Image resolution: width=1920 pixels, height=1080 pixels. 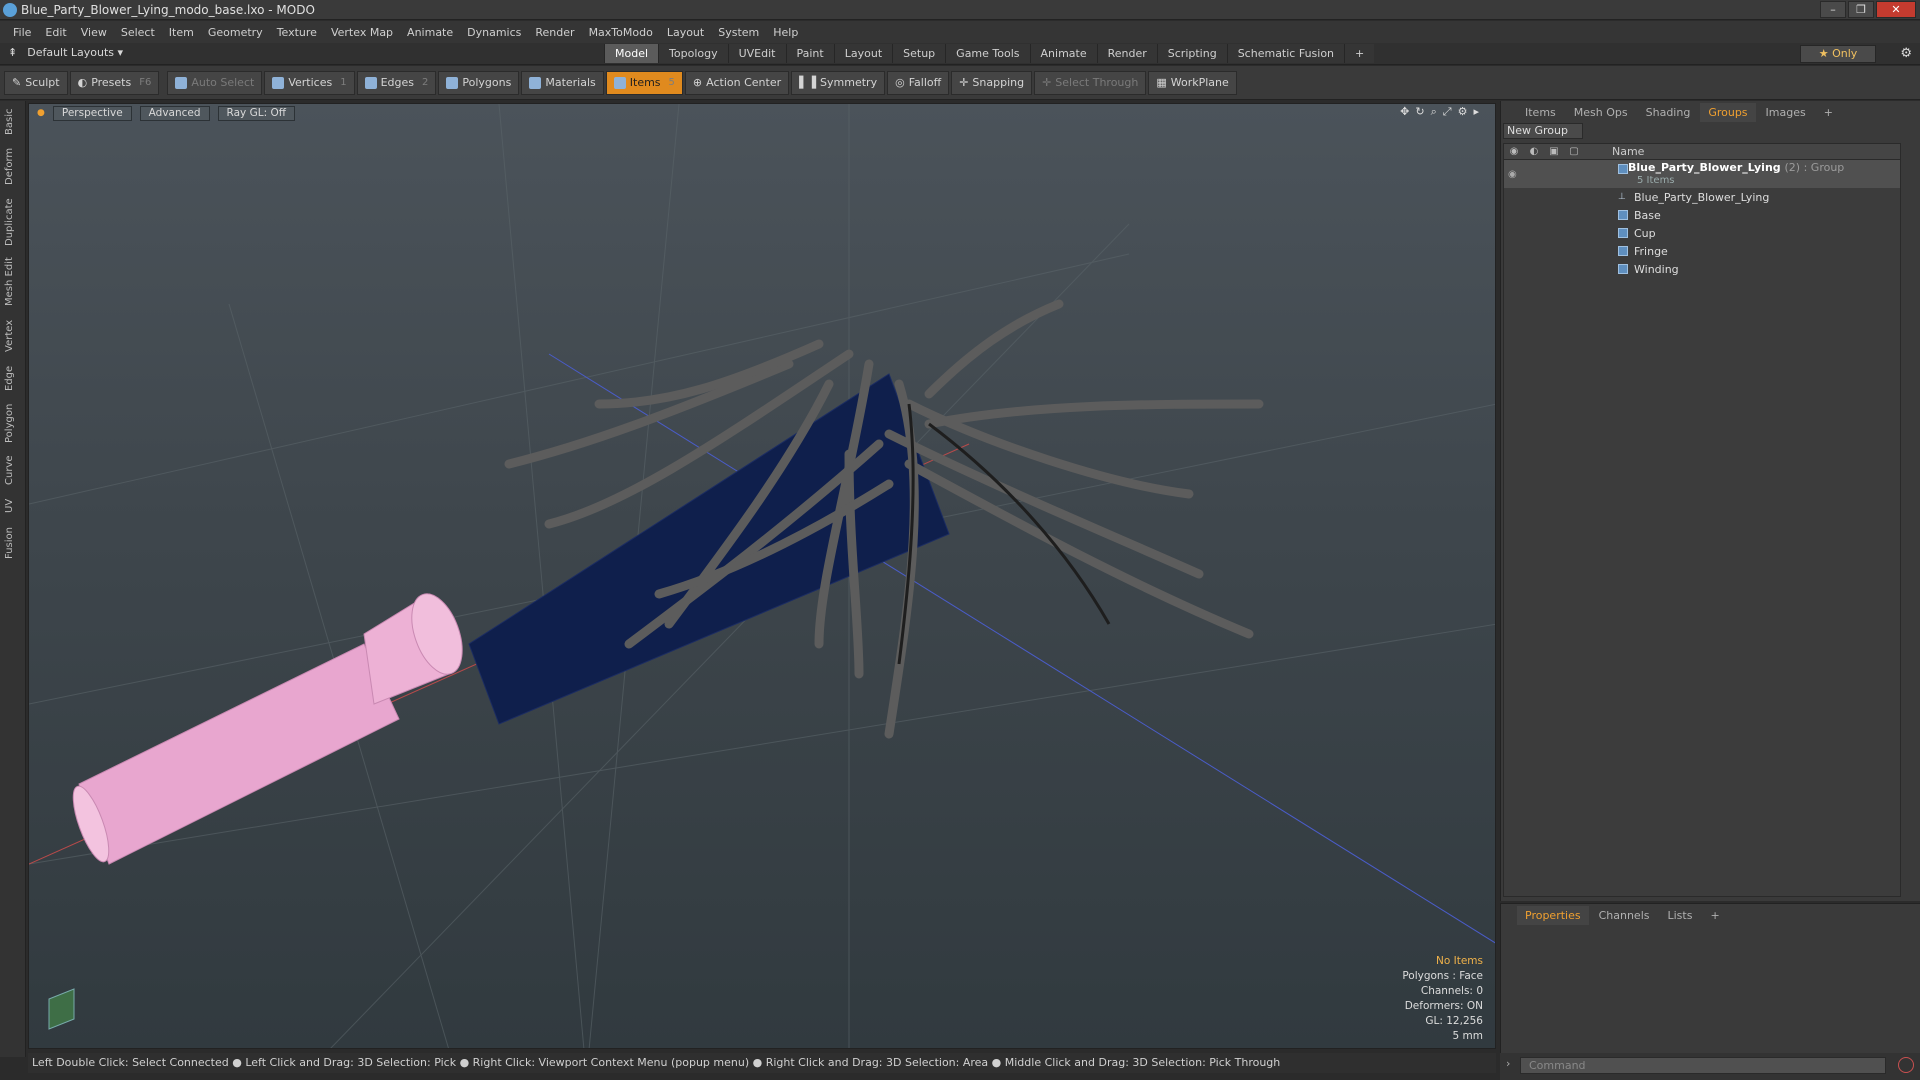 I want to click on menu-view: View, so click(x=94, y=32).